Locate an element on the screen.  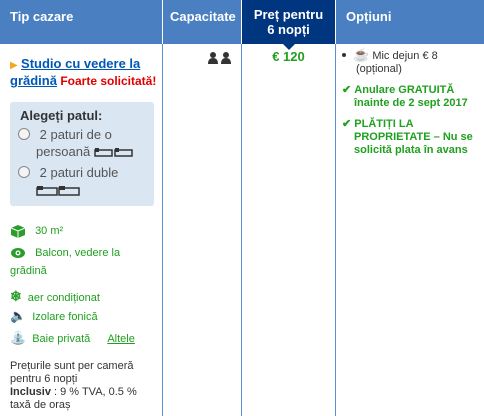
bed-option-double: 2 paturi duble is located at coordinates (68, 181).